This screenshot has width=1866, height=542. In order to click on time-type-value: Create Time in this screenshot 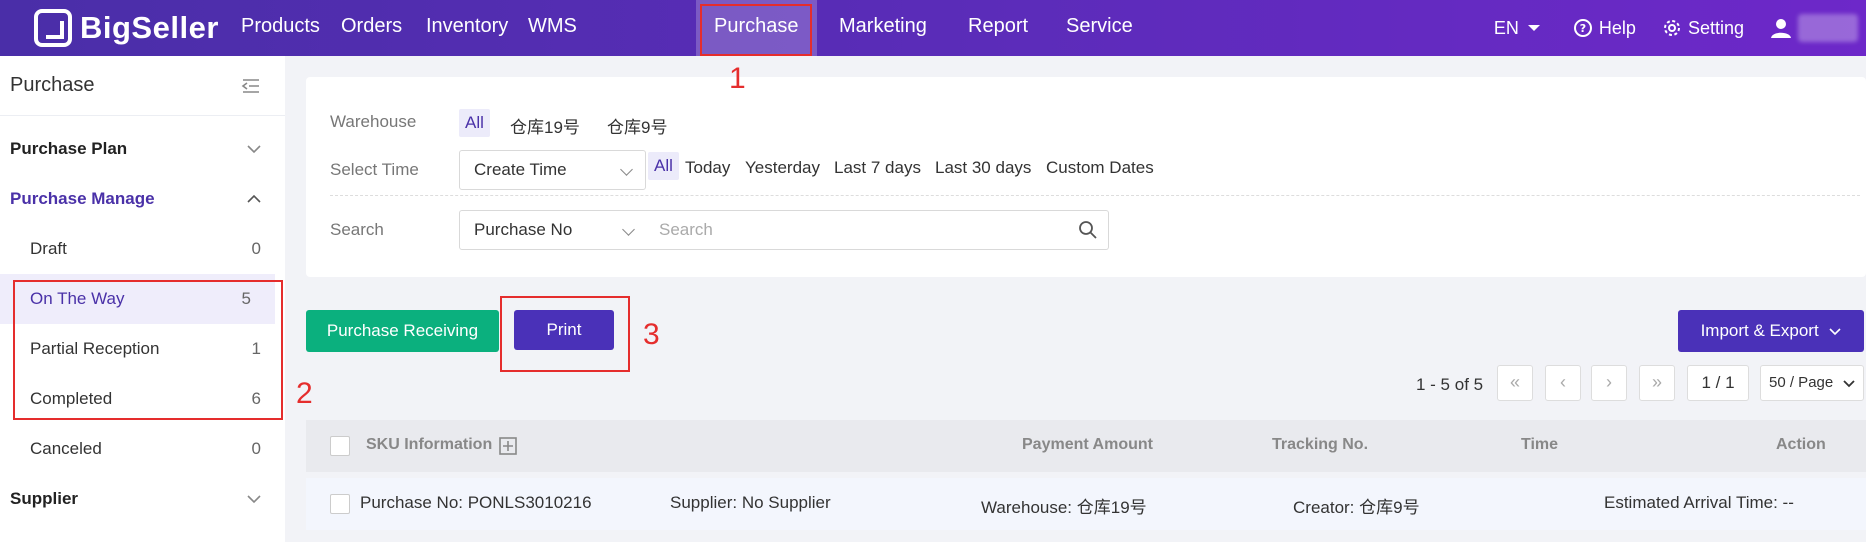, I will do `click(520, 169)`.